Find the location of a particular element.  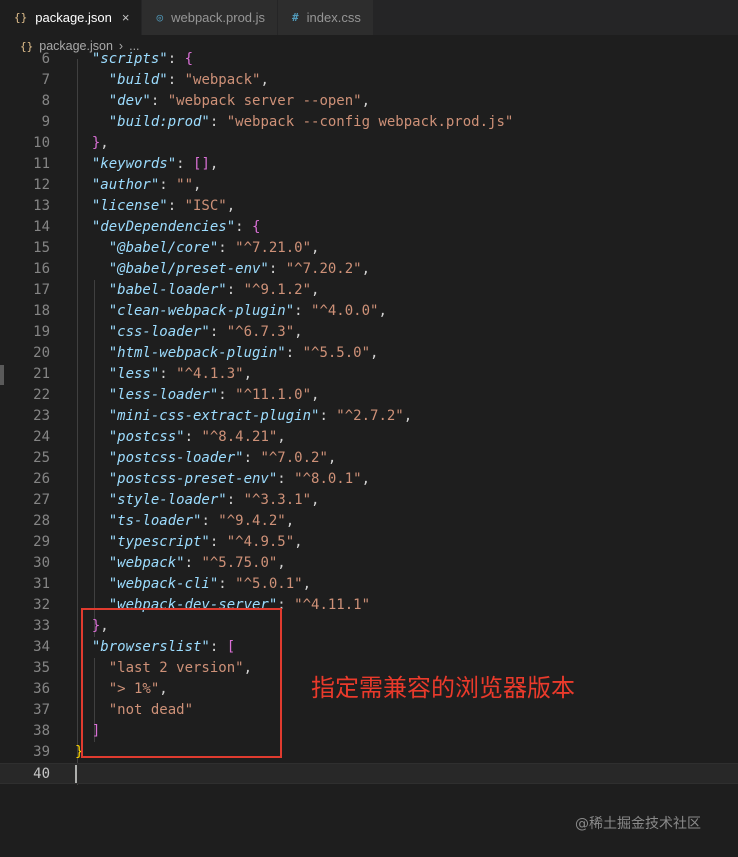

line-number: 23 is located at coordinates (41, 416).